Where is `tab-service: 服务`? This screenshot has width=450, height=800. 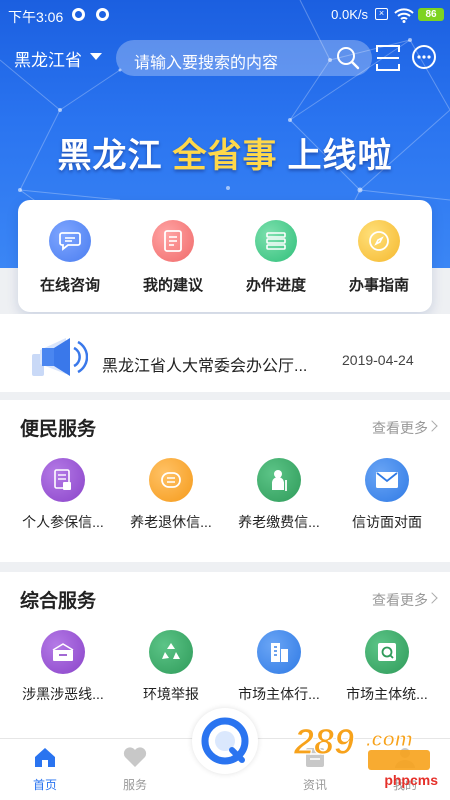 tab-service: 服务 is located at coordinates (135, 766).